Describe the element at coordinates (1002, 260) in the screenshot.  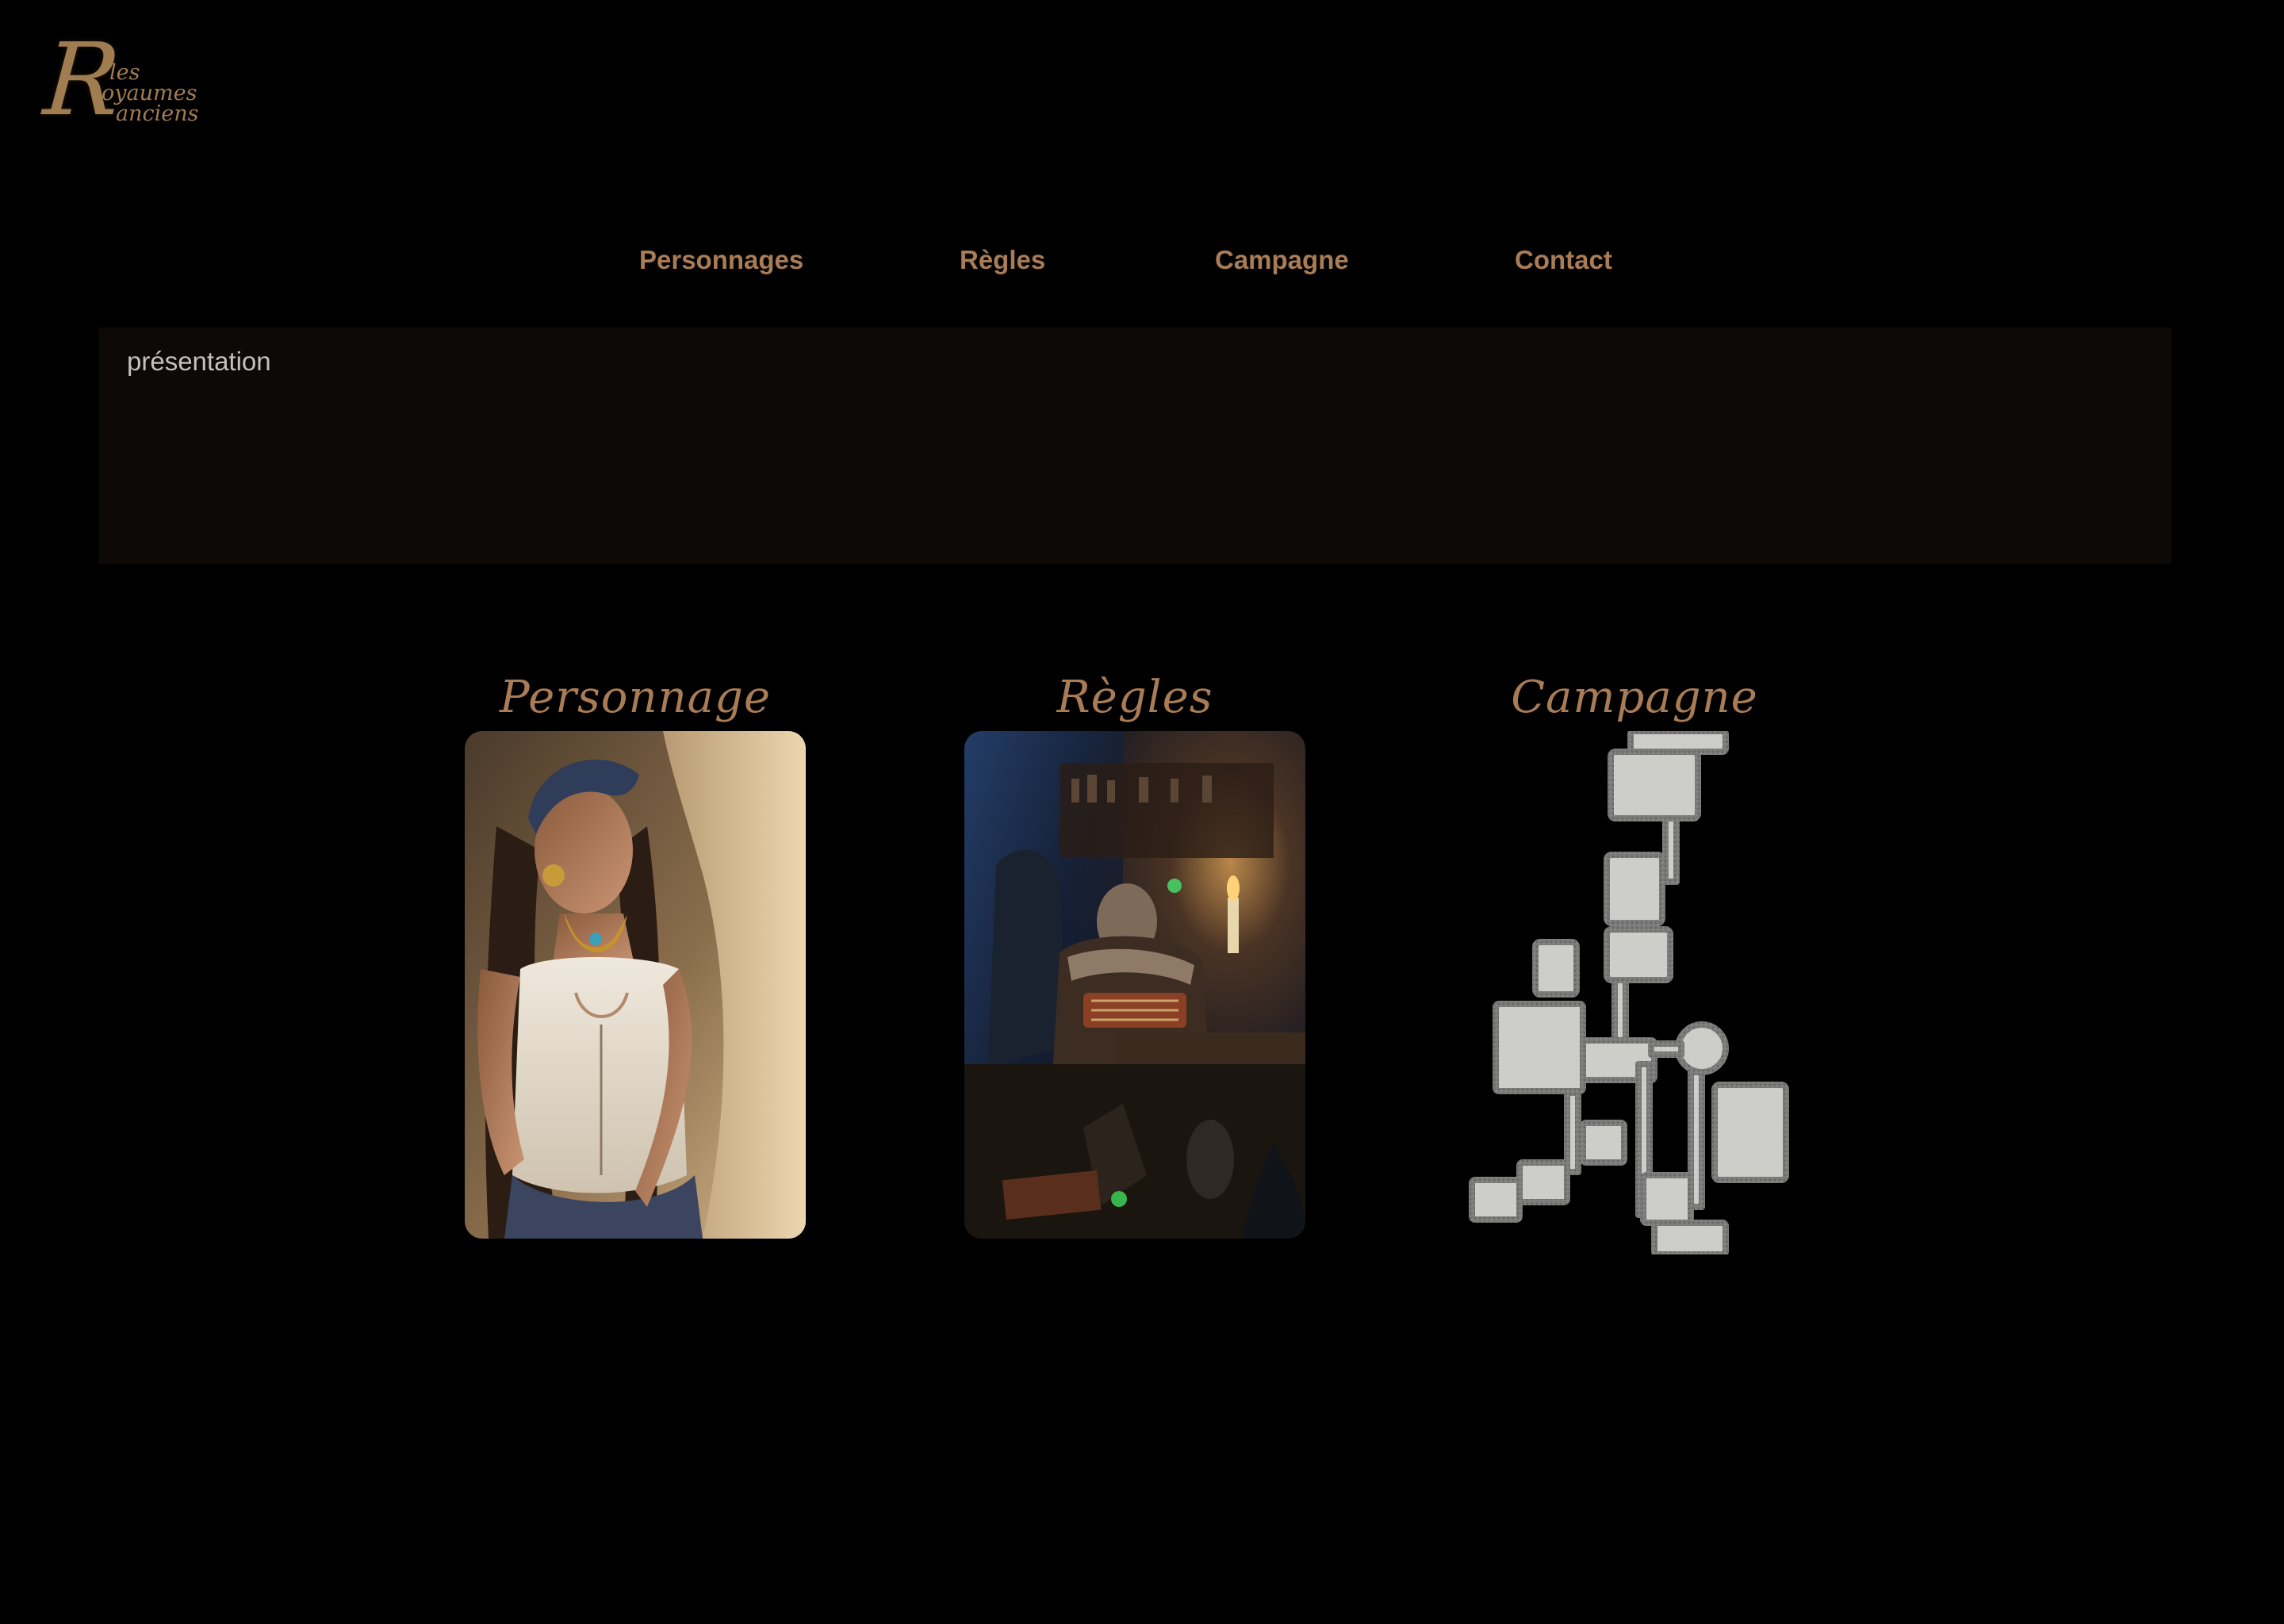
I see `nav-link-regles: Règles` at that location.